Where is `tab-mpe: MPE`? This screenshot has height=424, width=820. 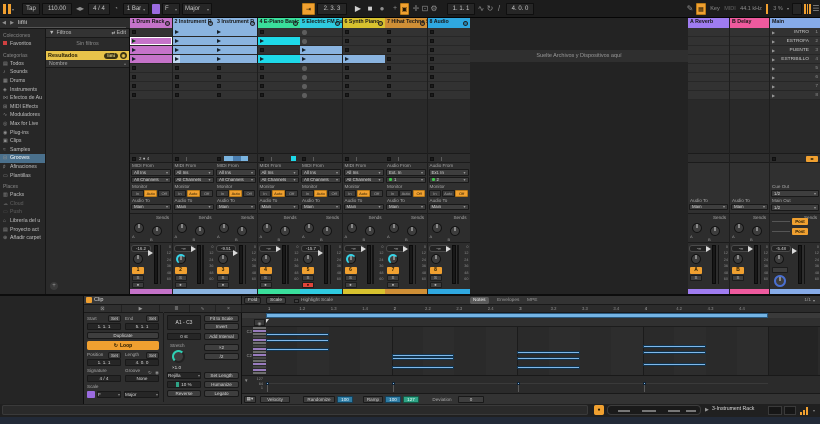
tab-mpe: MPE is located at coordinates (532, 300).